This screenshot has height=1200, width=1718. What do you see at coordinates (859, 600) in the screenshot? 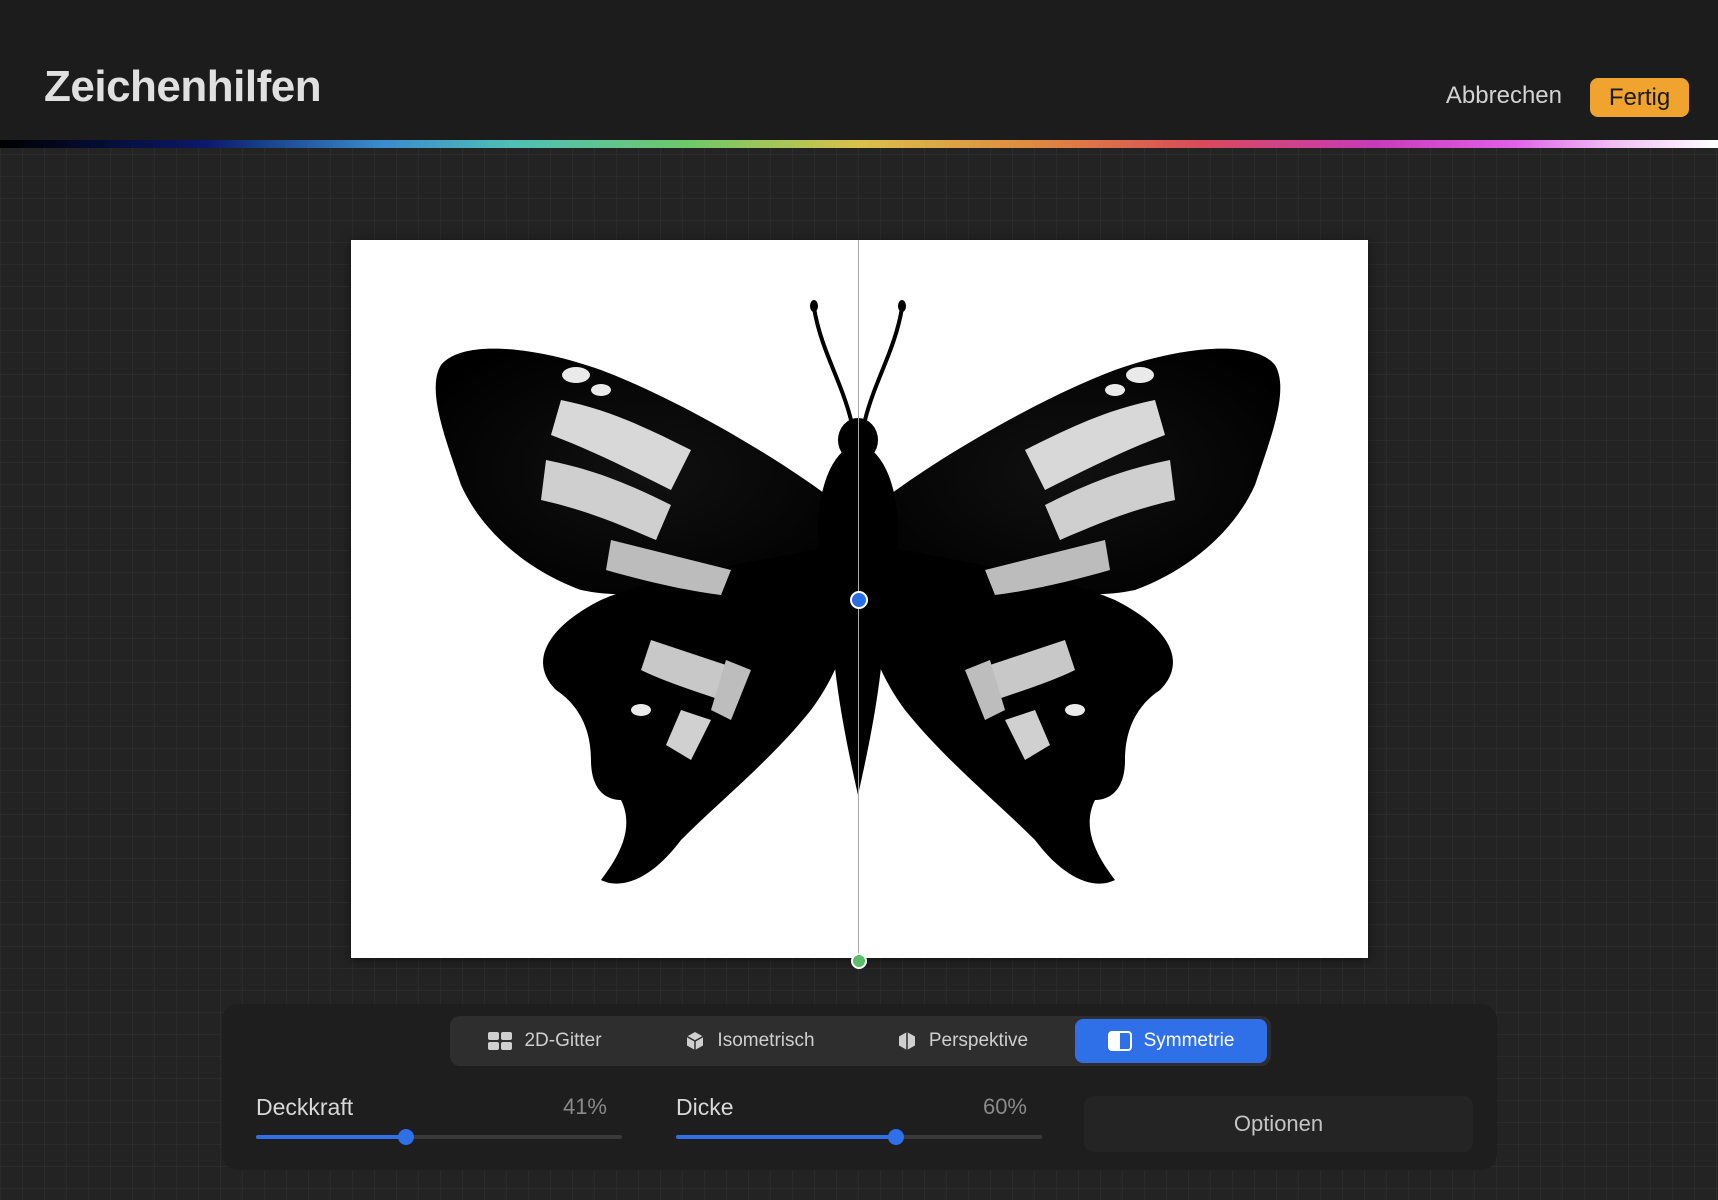
I see `symmetry-center-handle` at bounding box center [859, 600].